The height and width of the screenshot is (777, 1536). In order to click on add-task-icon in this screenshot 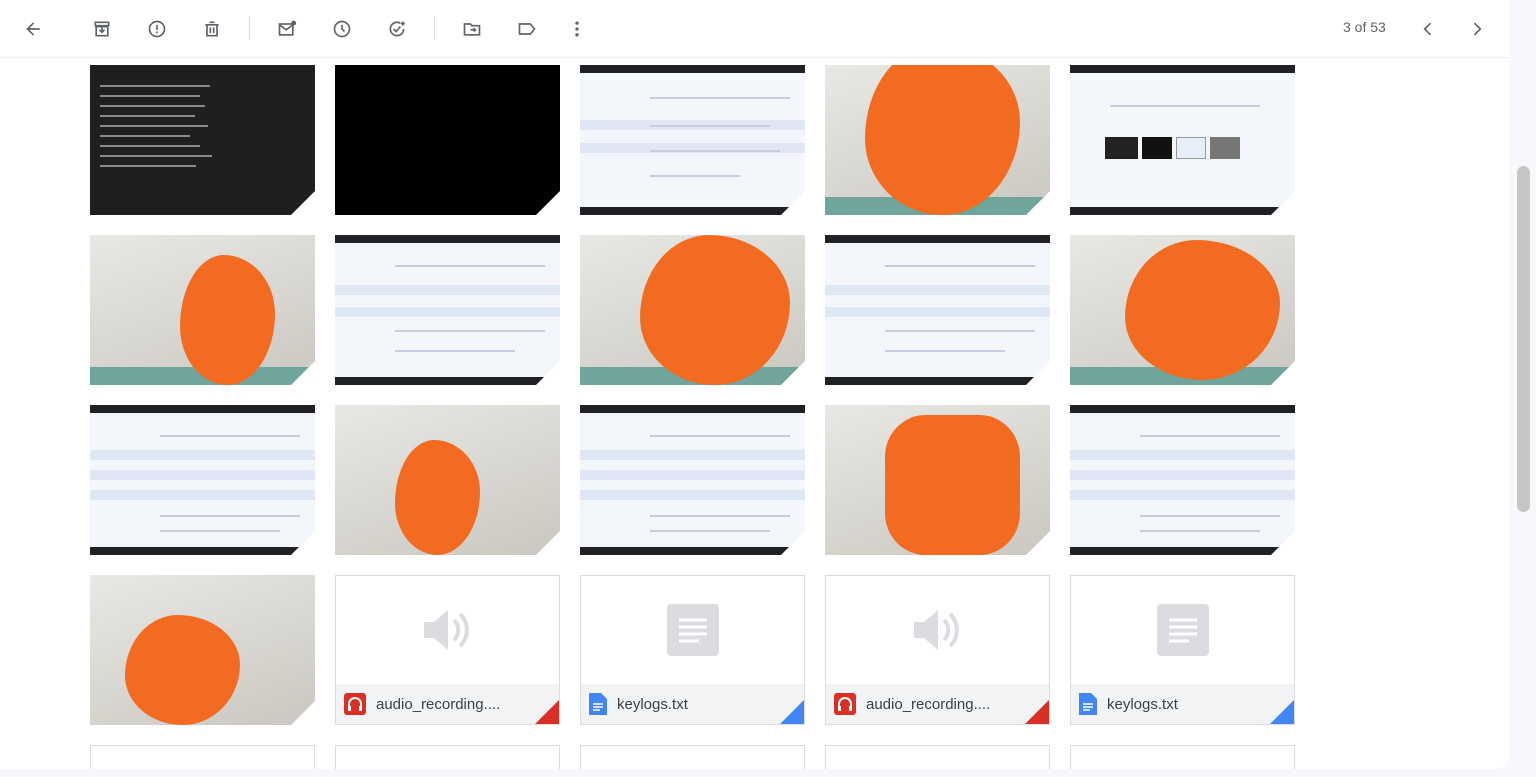, I will do `click(397, 29)`.